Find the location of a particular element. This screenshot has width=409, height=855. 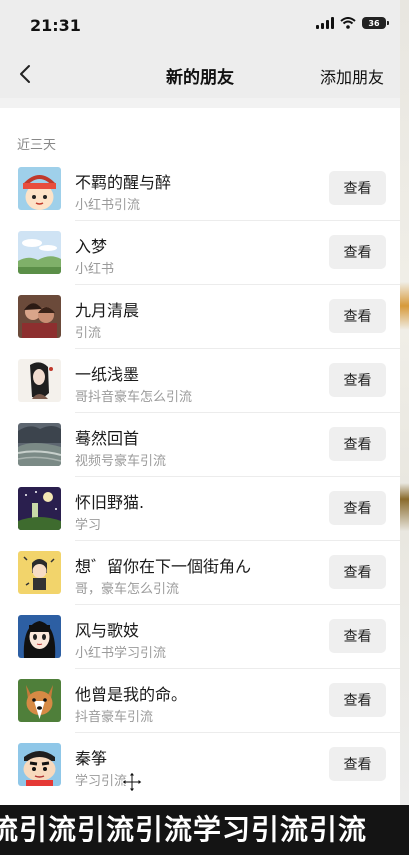

list-item: 秦筝 学习引流 查看 is located at coordinates (200, 765).